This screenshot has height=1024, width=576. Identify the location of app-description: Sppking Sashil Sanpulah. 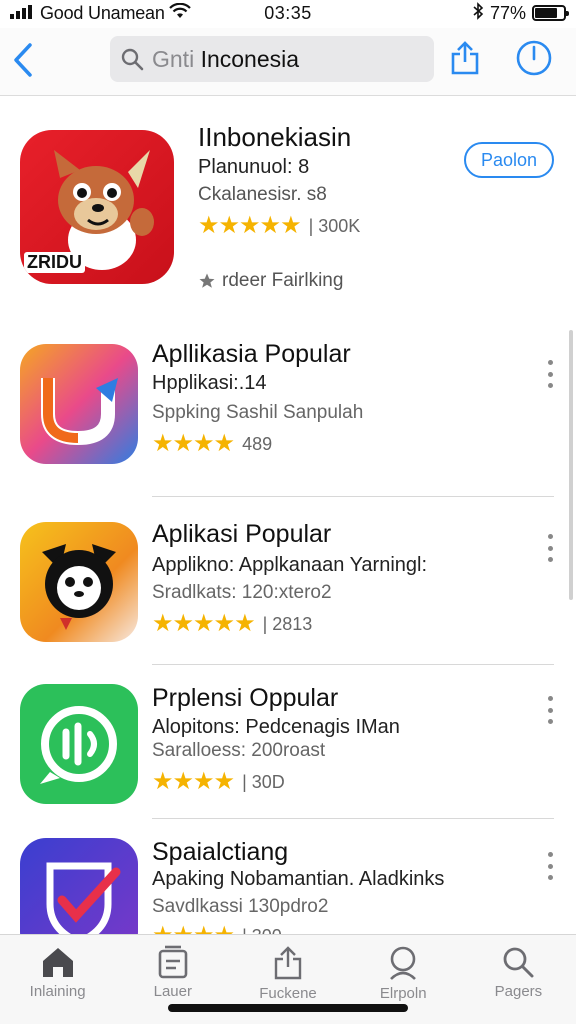
(258, 412).